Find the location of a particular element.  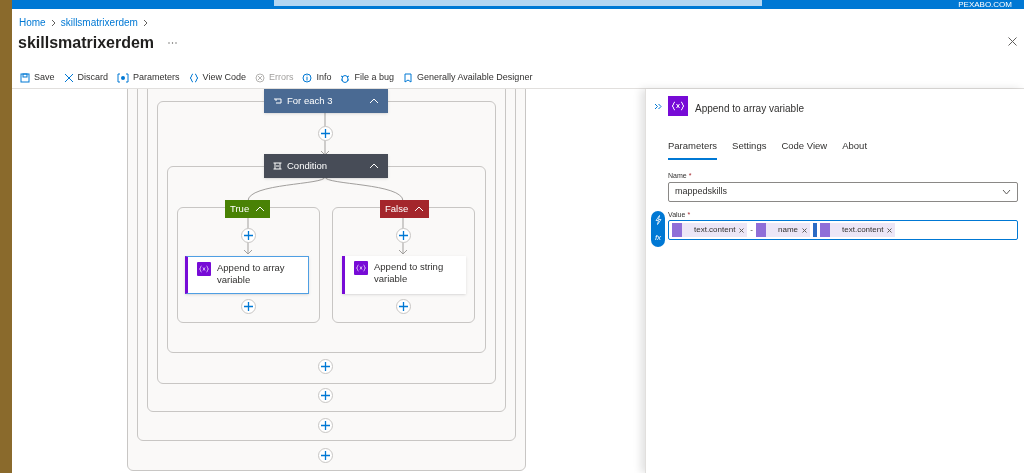

bookmark-icon is located at coordinates (408, 77).